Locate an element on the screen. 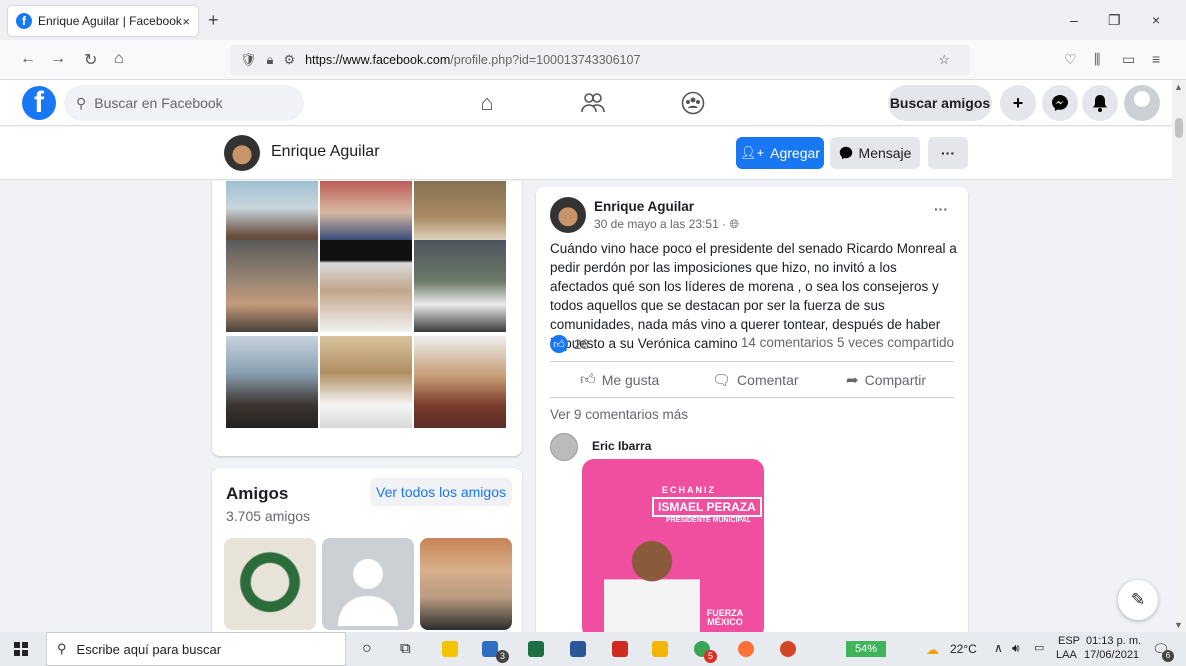  post-timestamp: 30 de mayo a las 23:51 · 🌐︎ is located at coordinates (666, 224).